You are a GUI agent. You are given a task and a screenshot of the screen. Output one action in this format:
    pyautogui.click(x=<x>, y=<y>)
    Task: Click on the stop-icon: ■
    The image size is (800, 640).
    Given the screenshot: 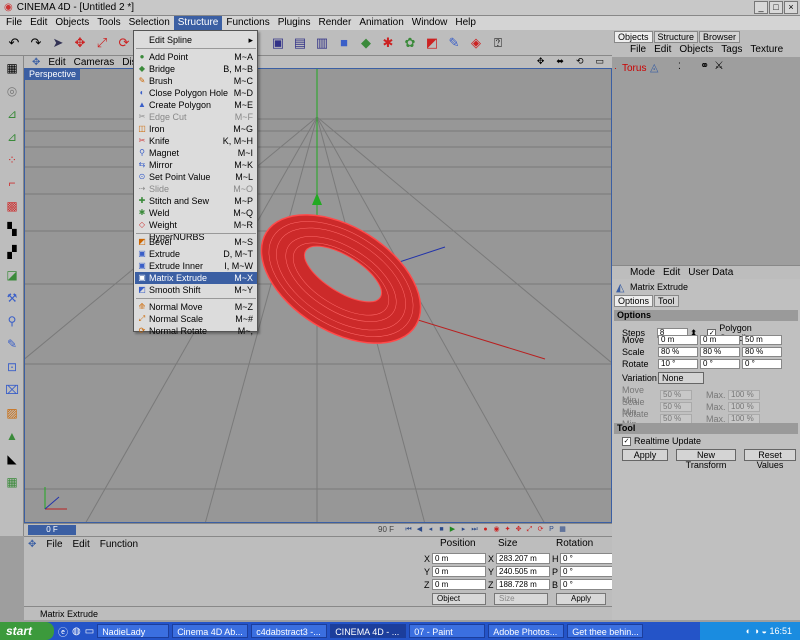 What is the action you would take?
    pyautogui.click(x=441, y=529)
    